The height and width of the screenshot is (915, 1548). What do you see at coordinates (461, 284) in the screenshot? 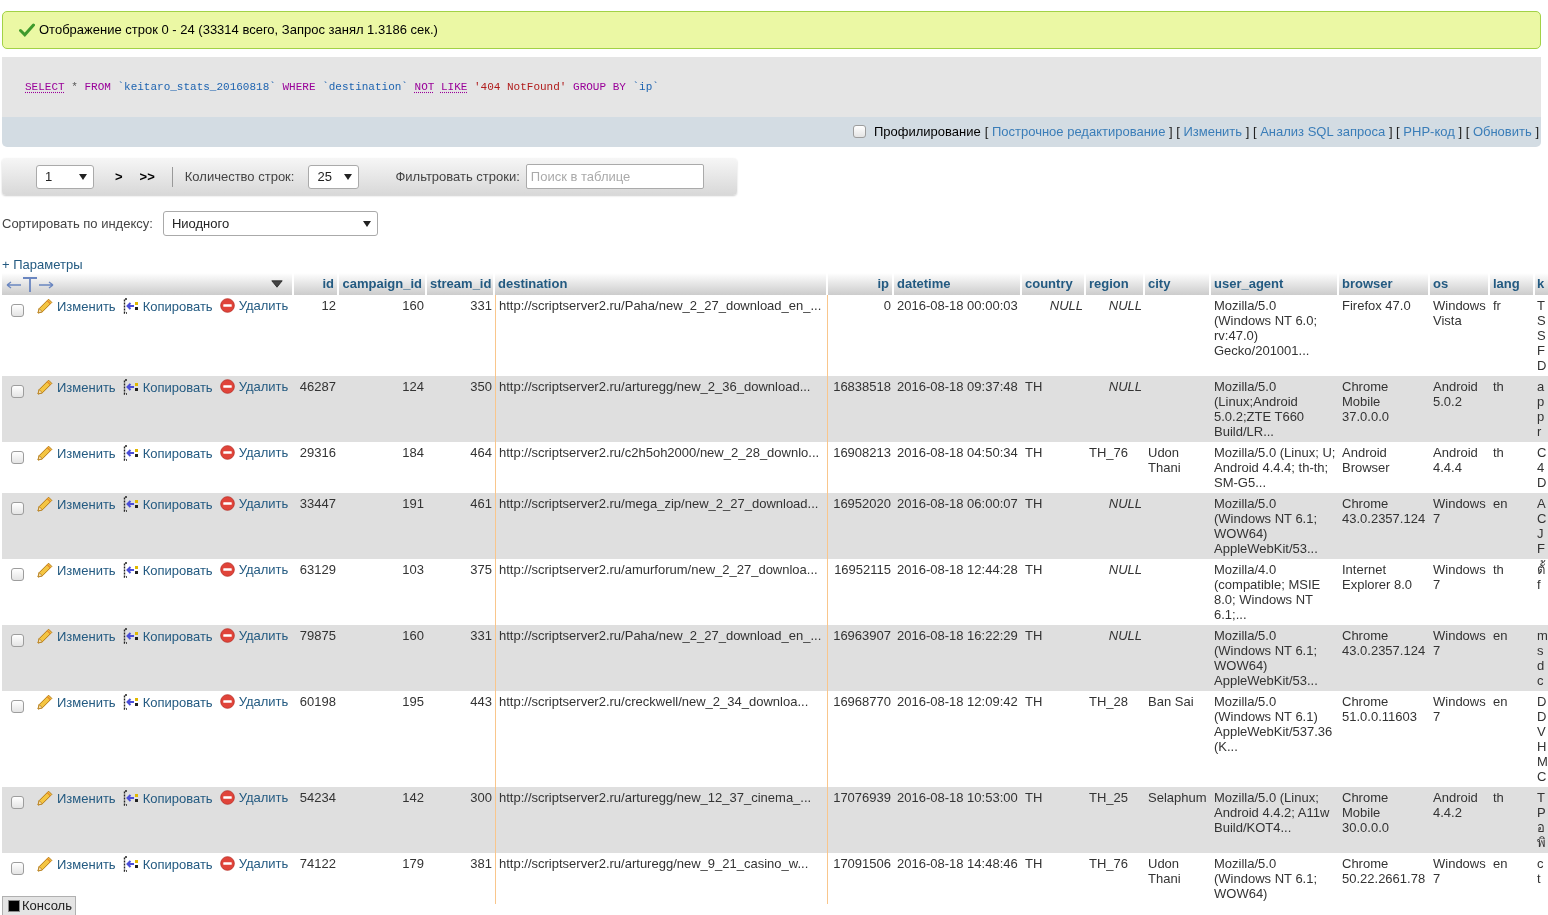
I see `column-header: stream_id` at bounding box center [461, 284].